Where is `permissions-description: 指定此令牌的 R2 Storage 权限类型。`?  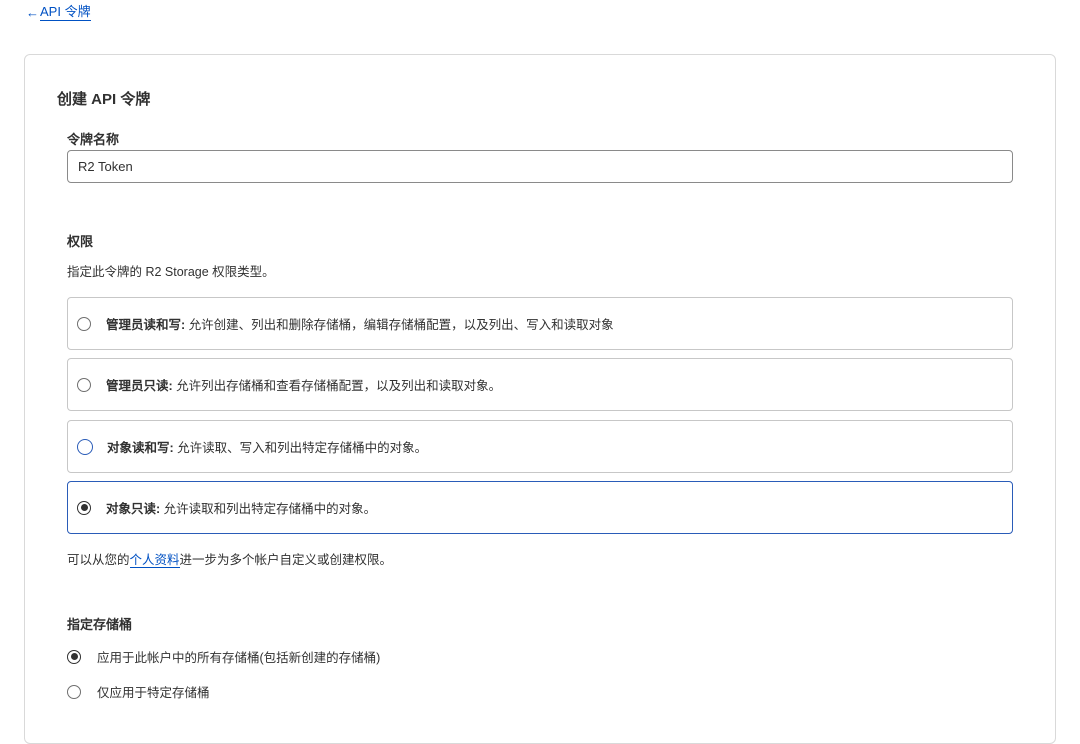
permissions-description: 指定此令牌的 R2 Storage 权限类型。 is located at coordinates (171, 272).